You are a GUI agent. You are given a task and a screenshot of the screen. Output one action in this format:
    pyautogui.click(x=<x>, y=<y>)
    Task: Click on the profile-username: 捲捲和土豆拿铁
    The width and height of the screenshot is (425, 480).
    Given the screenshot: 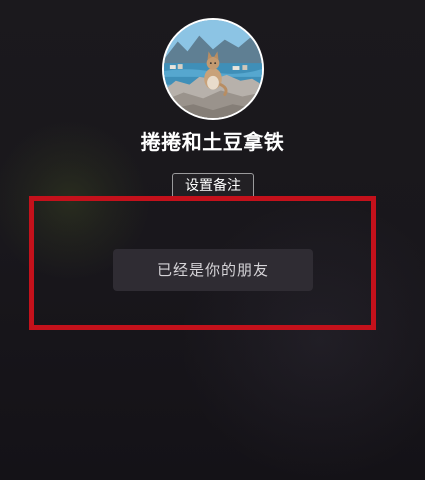 What is the action you would take?
    pyautogui.click(x=212, y=142)
    